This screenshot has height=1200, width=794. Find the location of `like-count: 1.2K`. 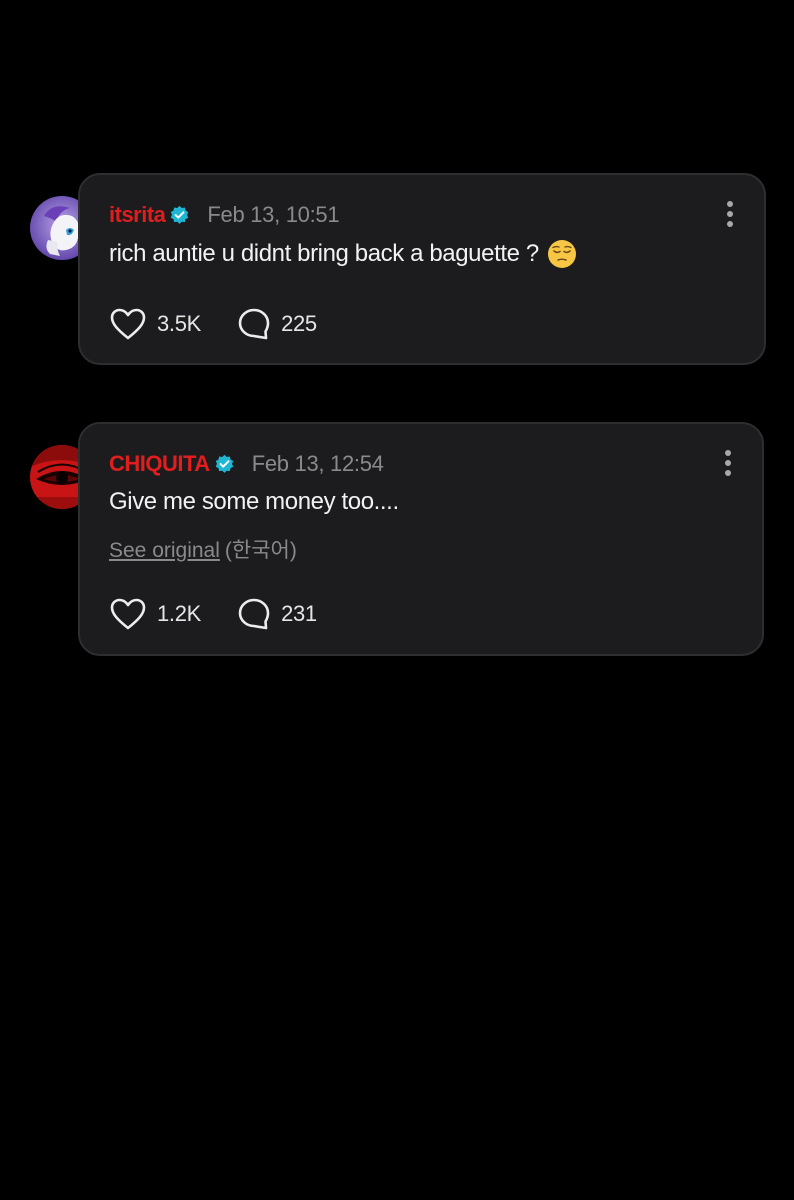

like-count: 1.2K is located at coordinates (179, 613).